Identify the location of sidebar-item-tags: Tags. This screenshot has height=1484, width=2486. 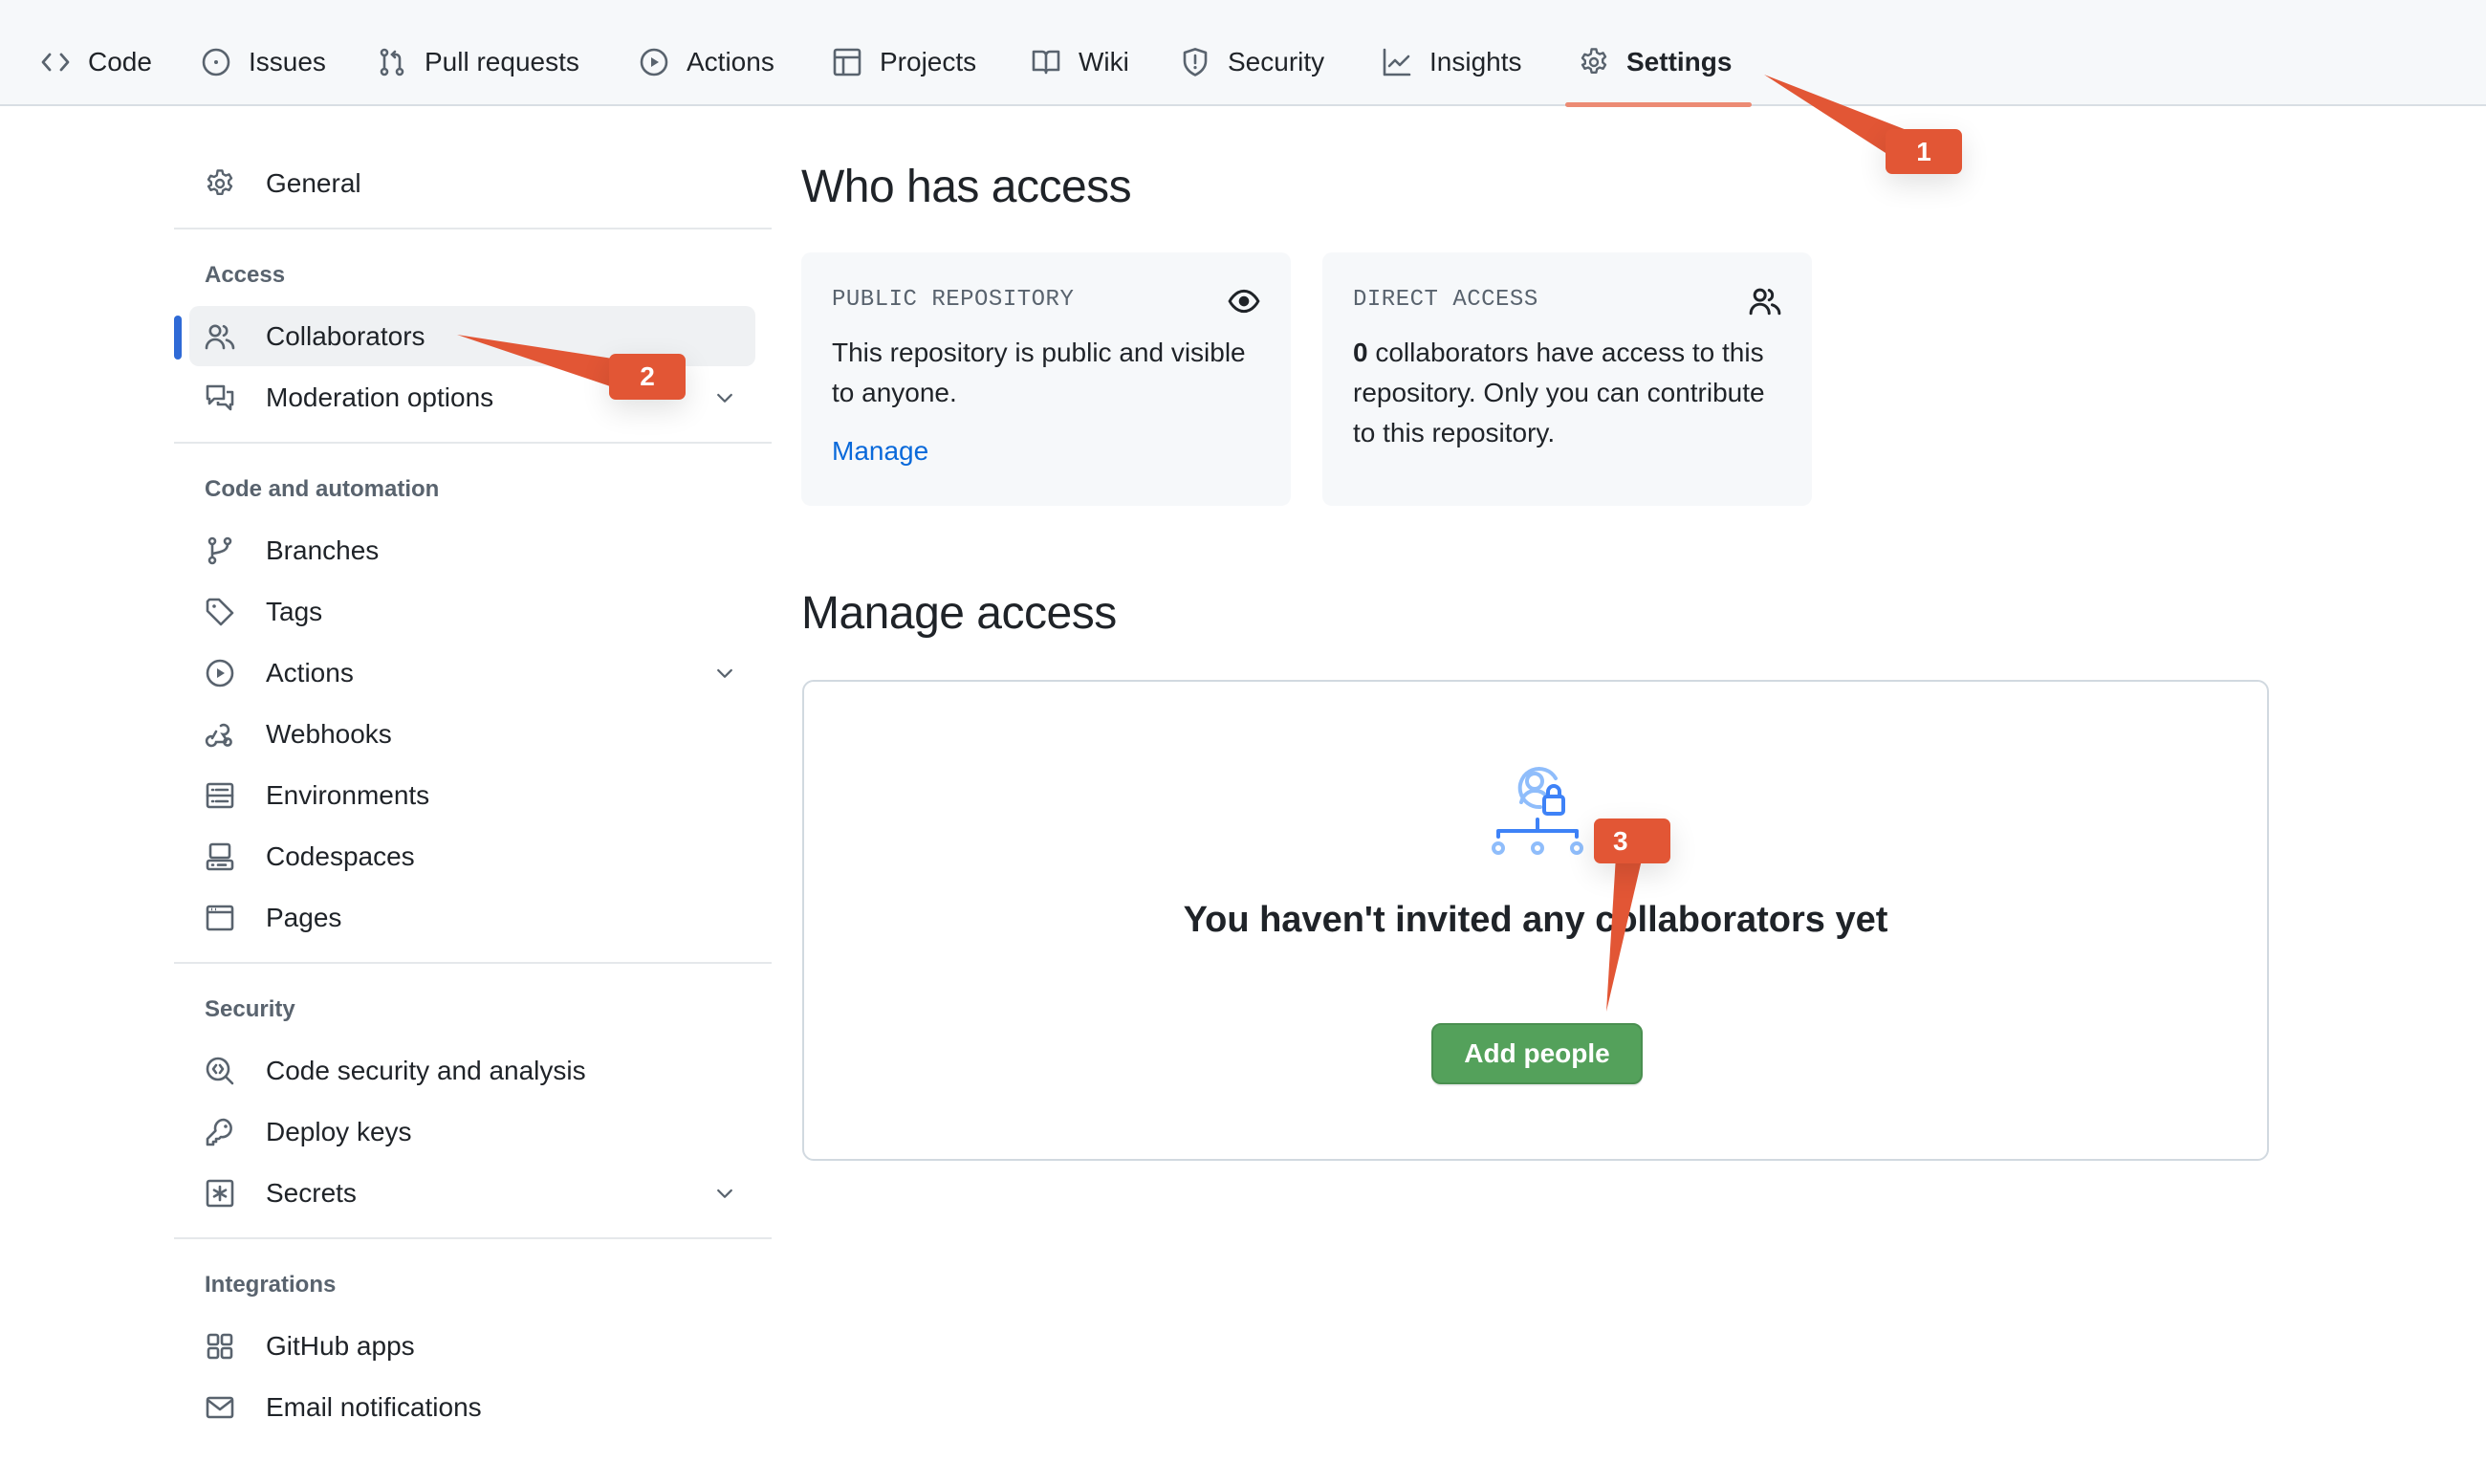
(472, 611).